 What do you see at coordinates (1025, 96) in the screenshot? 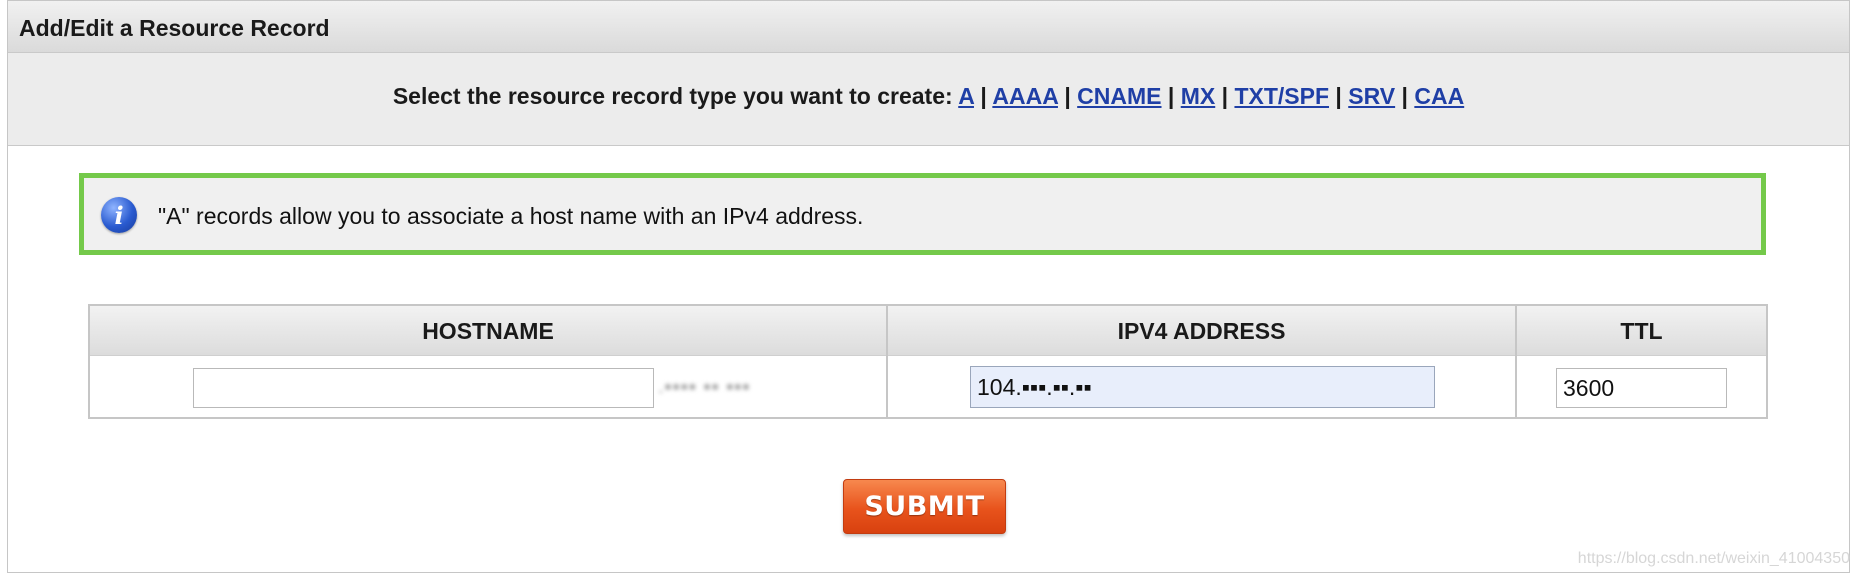
I see `type-link-aaaa: AAAA` at bounding box center [1025, 96].